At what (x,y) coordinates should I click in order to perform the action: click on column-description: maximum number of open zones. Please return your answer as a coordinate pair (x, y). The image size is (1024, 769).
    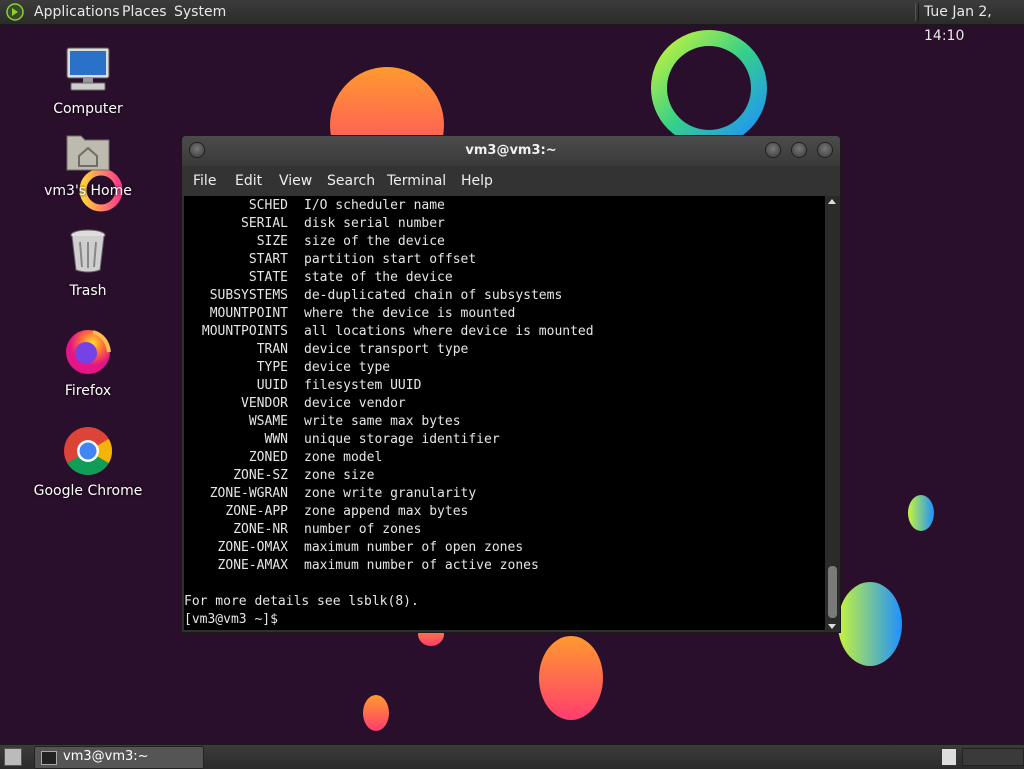
    Looking at the image, I should click on (414, 547).